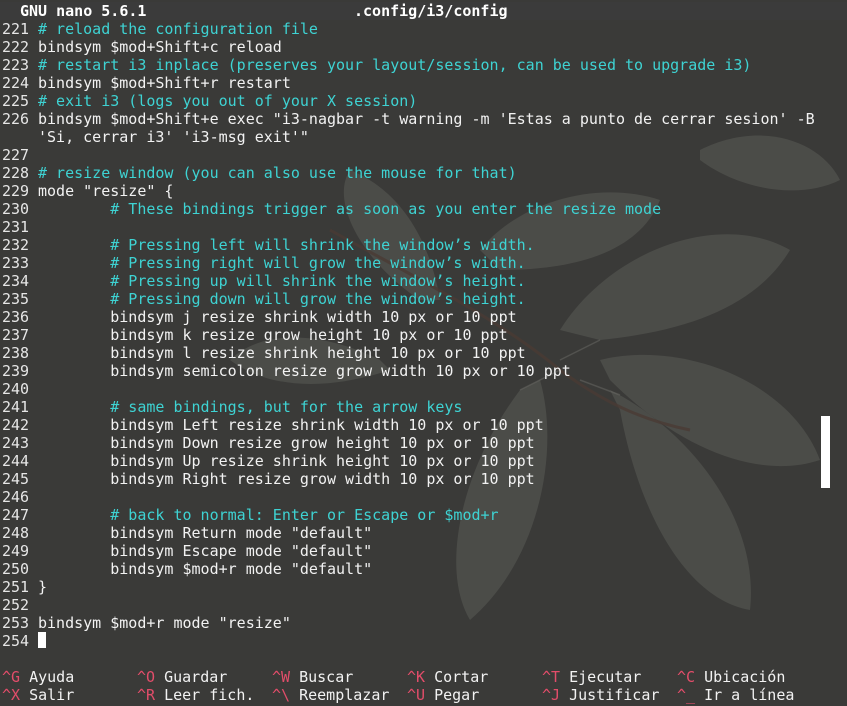 The image size is (847, 706). I want to click on line-number: 240, so click(16, 389).